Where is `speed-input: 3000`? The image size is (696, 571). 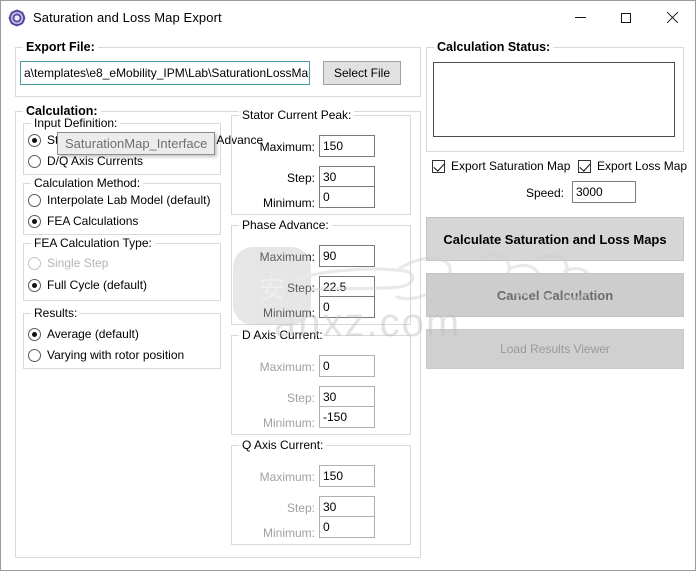 speed-input: 3000 is located at coordinates (604, 192).